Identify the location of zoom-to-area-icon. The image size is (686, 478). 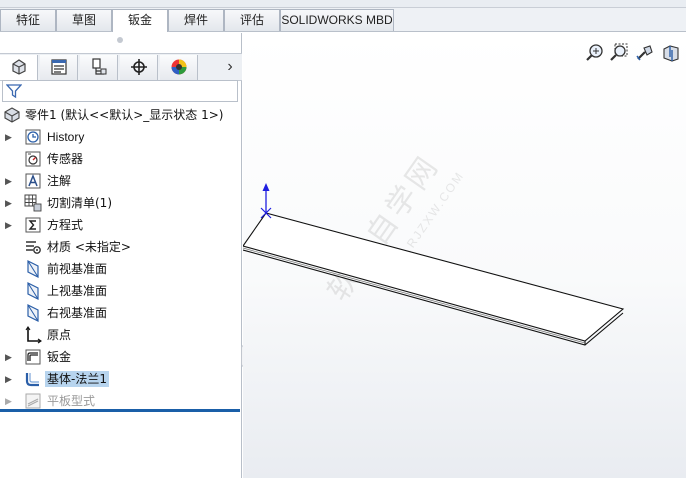
(619, 52).